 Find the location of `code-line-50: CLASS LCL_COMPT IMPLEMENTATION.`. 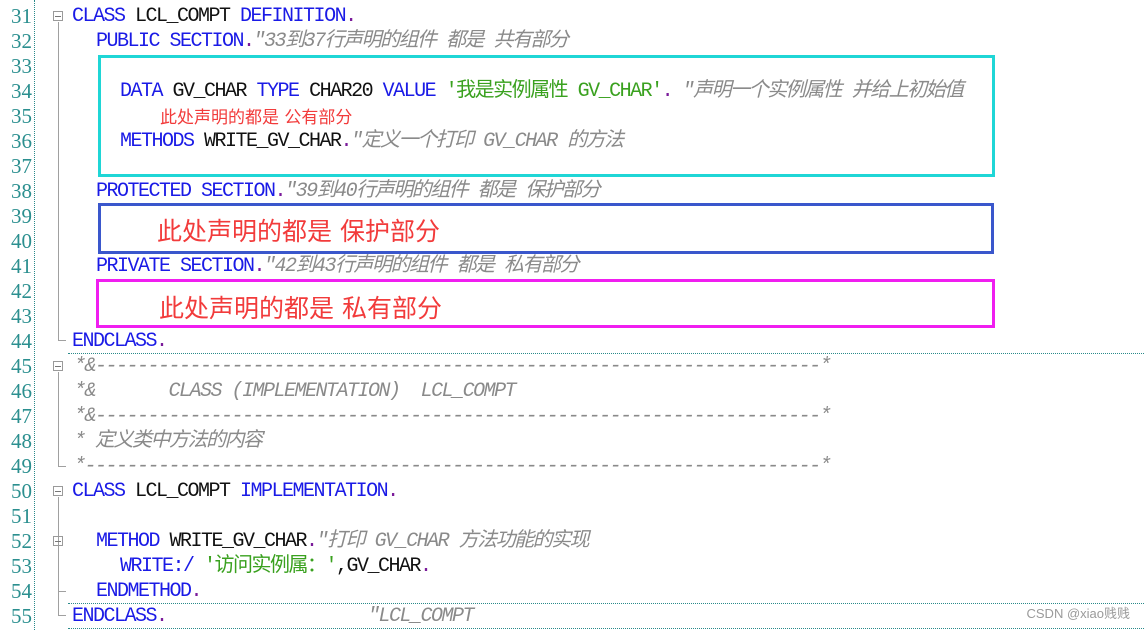

code-line-50: CLASS LCL_COMPT IMPLEMENTATION. is located at coordinates (235, 491).